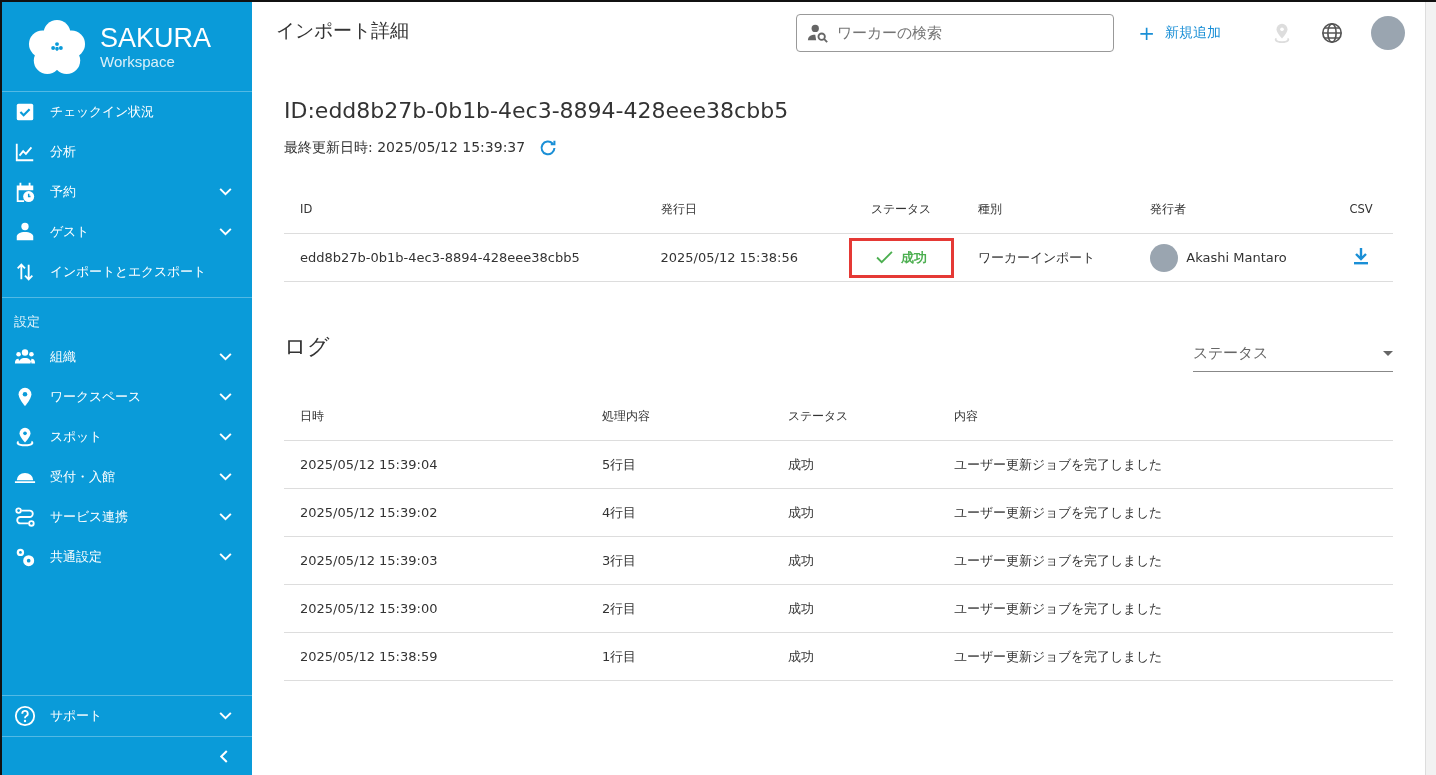 This screenshot has height=775, width=1436. Describe the element at coordinates (127, 192) in the screenshot. I see `nav-item: 予約` at that location.